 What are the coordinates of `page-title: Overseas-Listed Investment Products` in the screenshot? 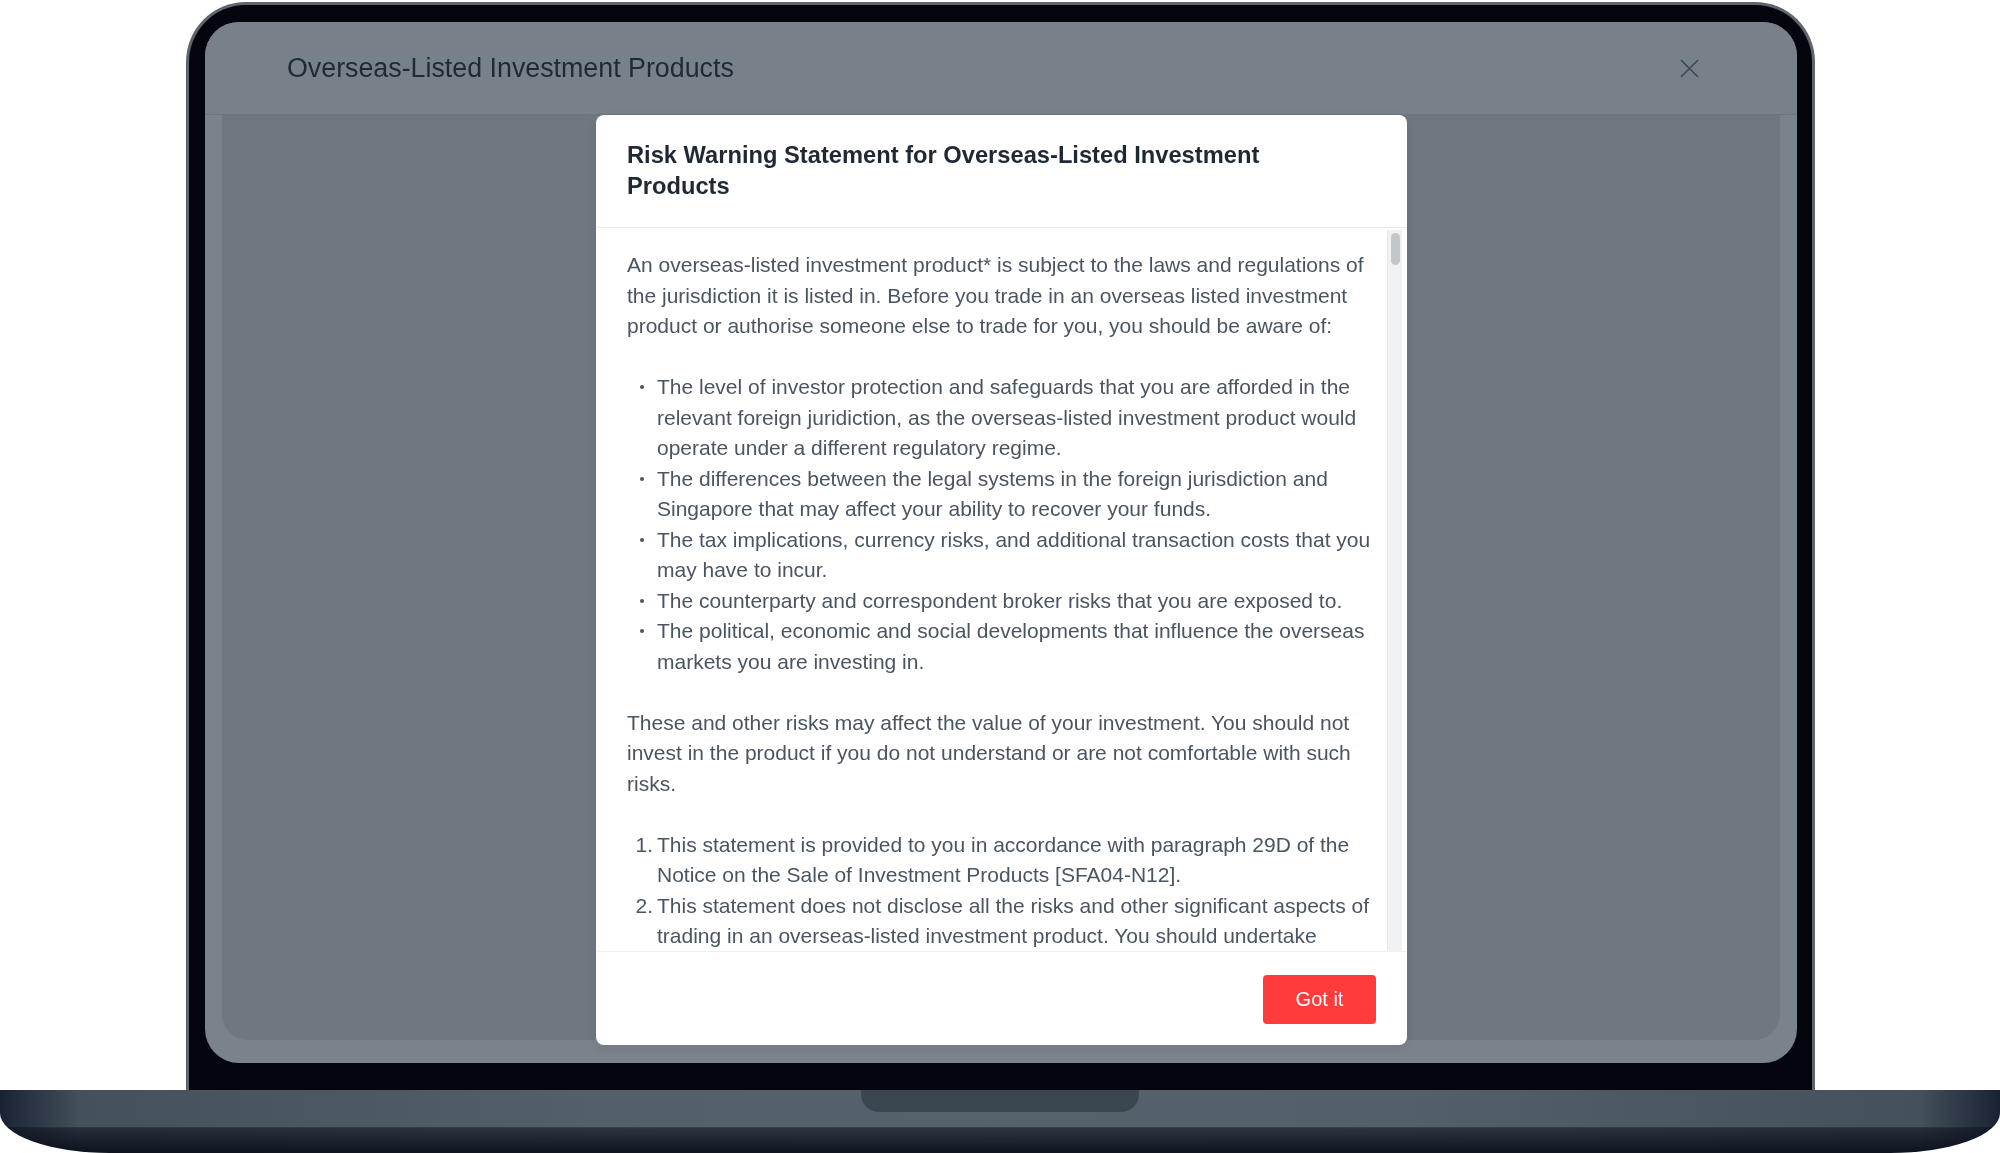 It's located at (510, 68).